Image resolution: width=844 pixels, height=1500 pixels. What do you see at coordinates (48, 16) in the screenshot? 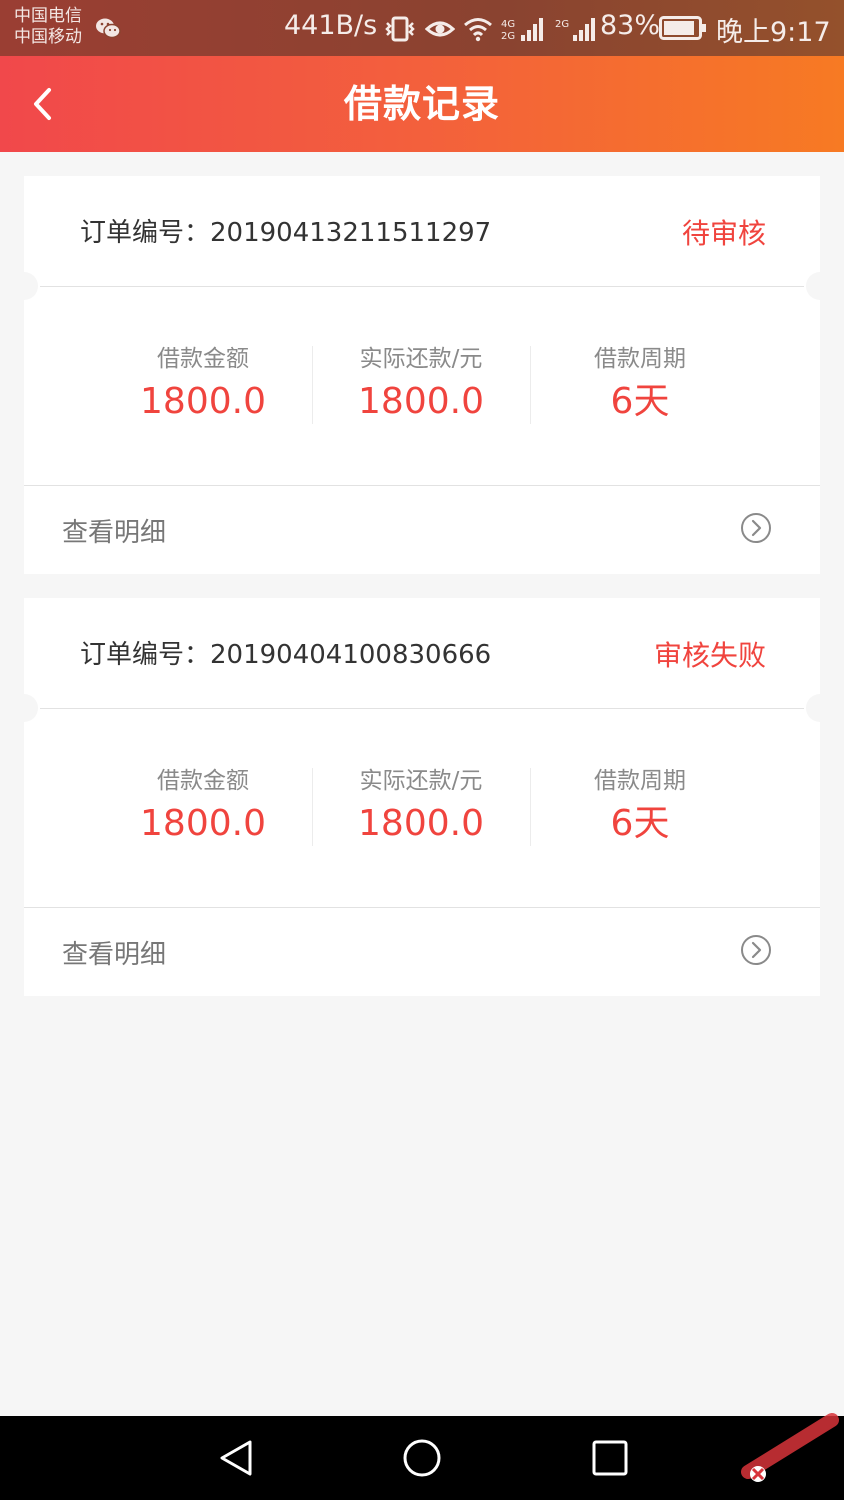
I see `carrier-1: 中国电信` at bounding box center [48, 16].